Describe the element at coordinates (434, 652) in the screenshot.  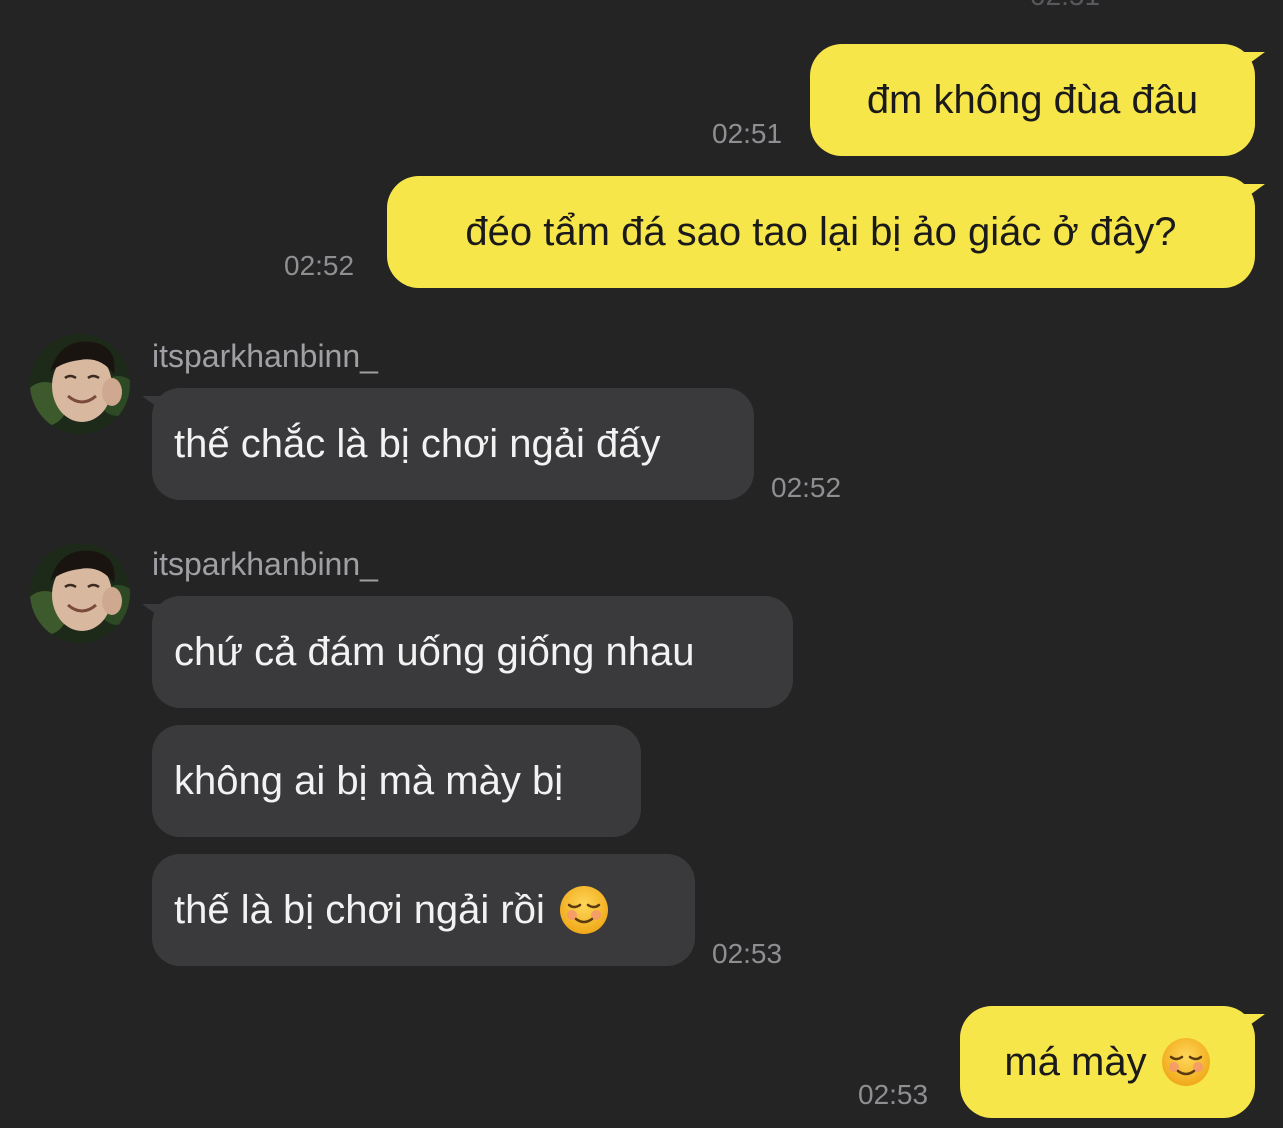
I see `message-text: chứ cả đám uống giống nhau` at that location.